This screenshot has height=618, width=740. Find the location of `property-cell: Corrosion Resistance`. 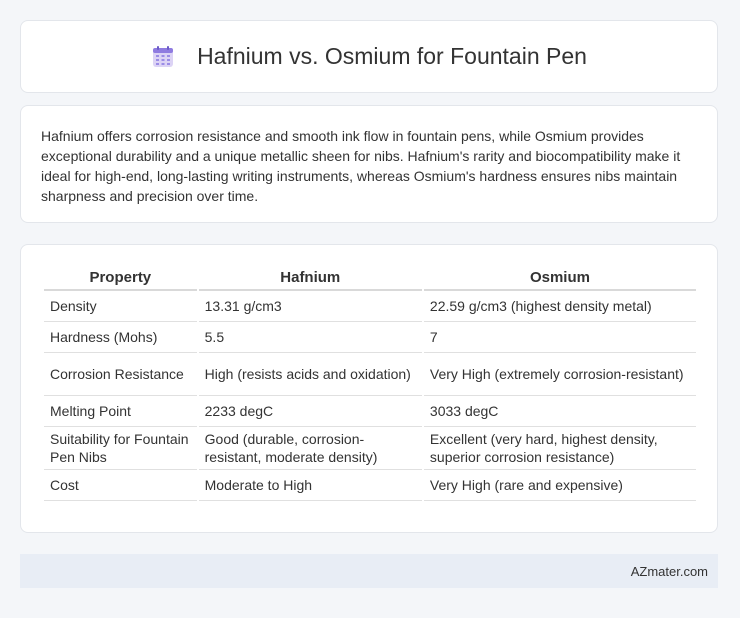

property-cell: Corrosion Resistance is located at coordinates (120, 374).